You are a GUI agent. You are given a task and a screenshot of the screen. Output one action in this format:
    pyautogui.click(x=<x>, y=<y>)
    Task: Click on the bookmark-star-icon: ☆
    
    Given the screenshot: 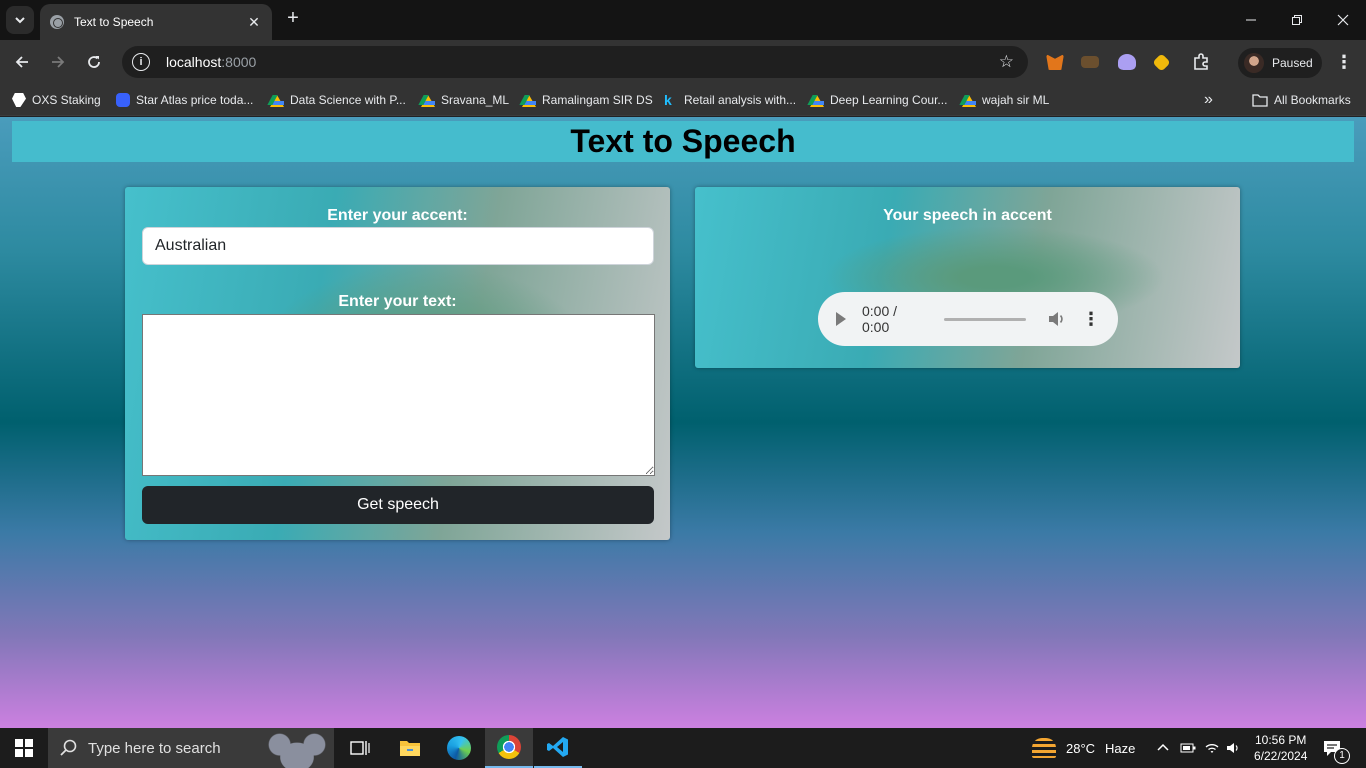 What is the action you would take?
    pyautogui.click(x=1006, y=62)
    